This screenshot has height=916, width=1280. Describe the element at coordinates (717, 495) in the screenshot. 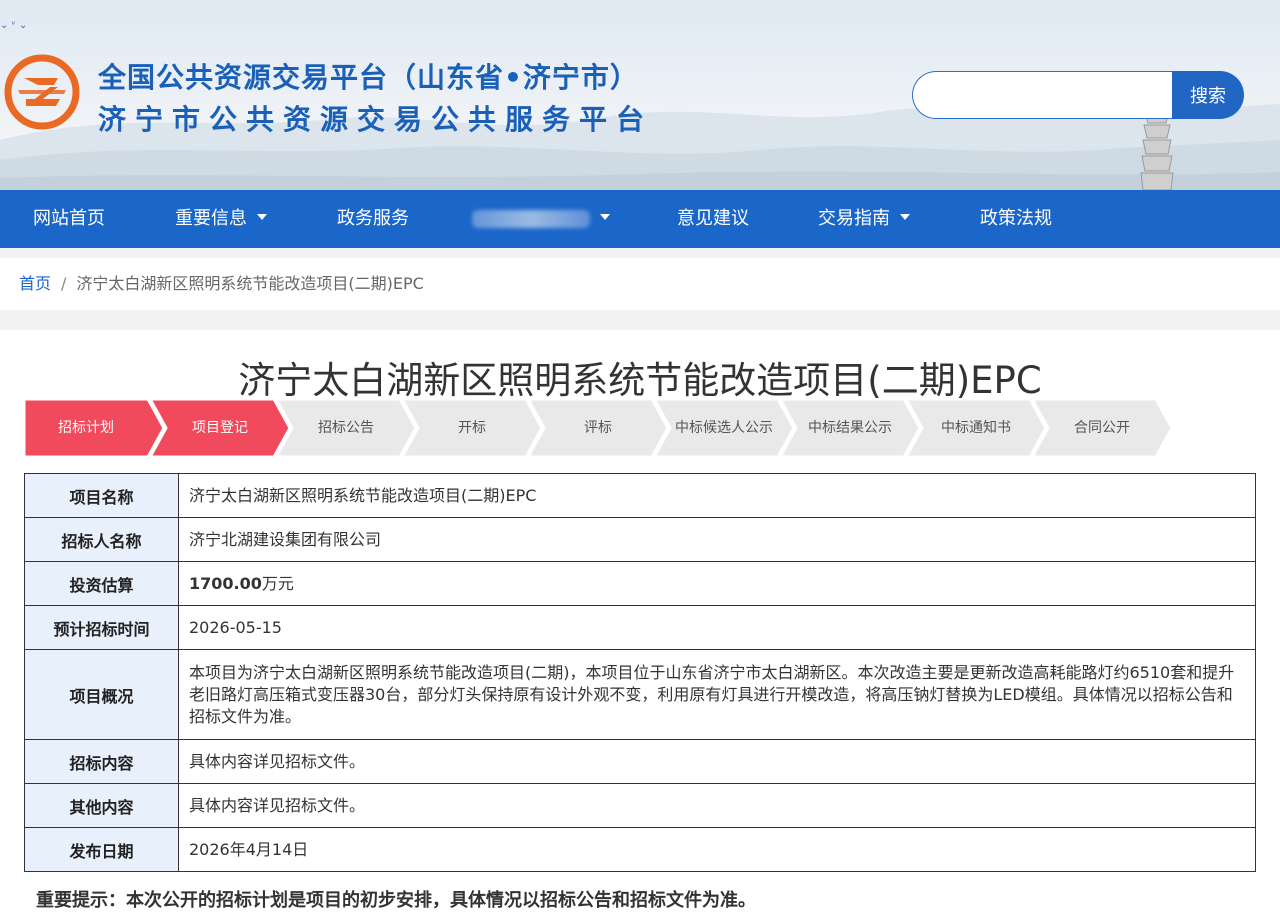

I see `project-name-value: 济宁太白湖新区照明系统节能改造项目(二期)EPC` at that location.